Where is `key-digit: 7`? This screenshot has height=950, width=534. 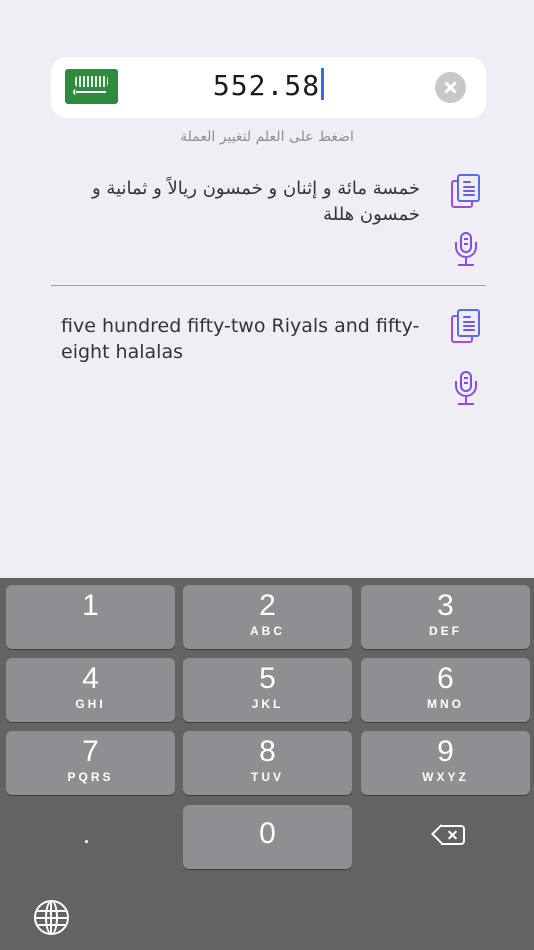 key-digit: 7 is located at coordinates (90, 751).